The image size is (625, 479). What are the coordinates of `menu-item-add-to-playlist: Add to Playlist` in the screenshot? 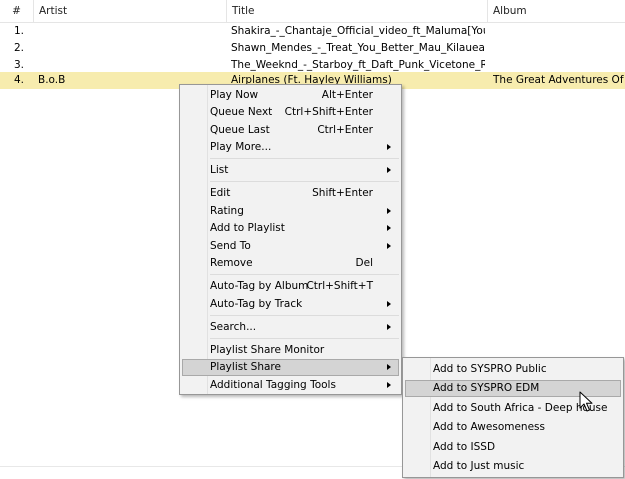 It's located at (290, 228).